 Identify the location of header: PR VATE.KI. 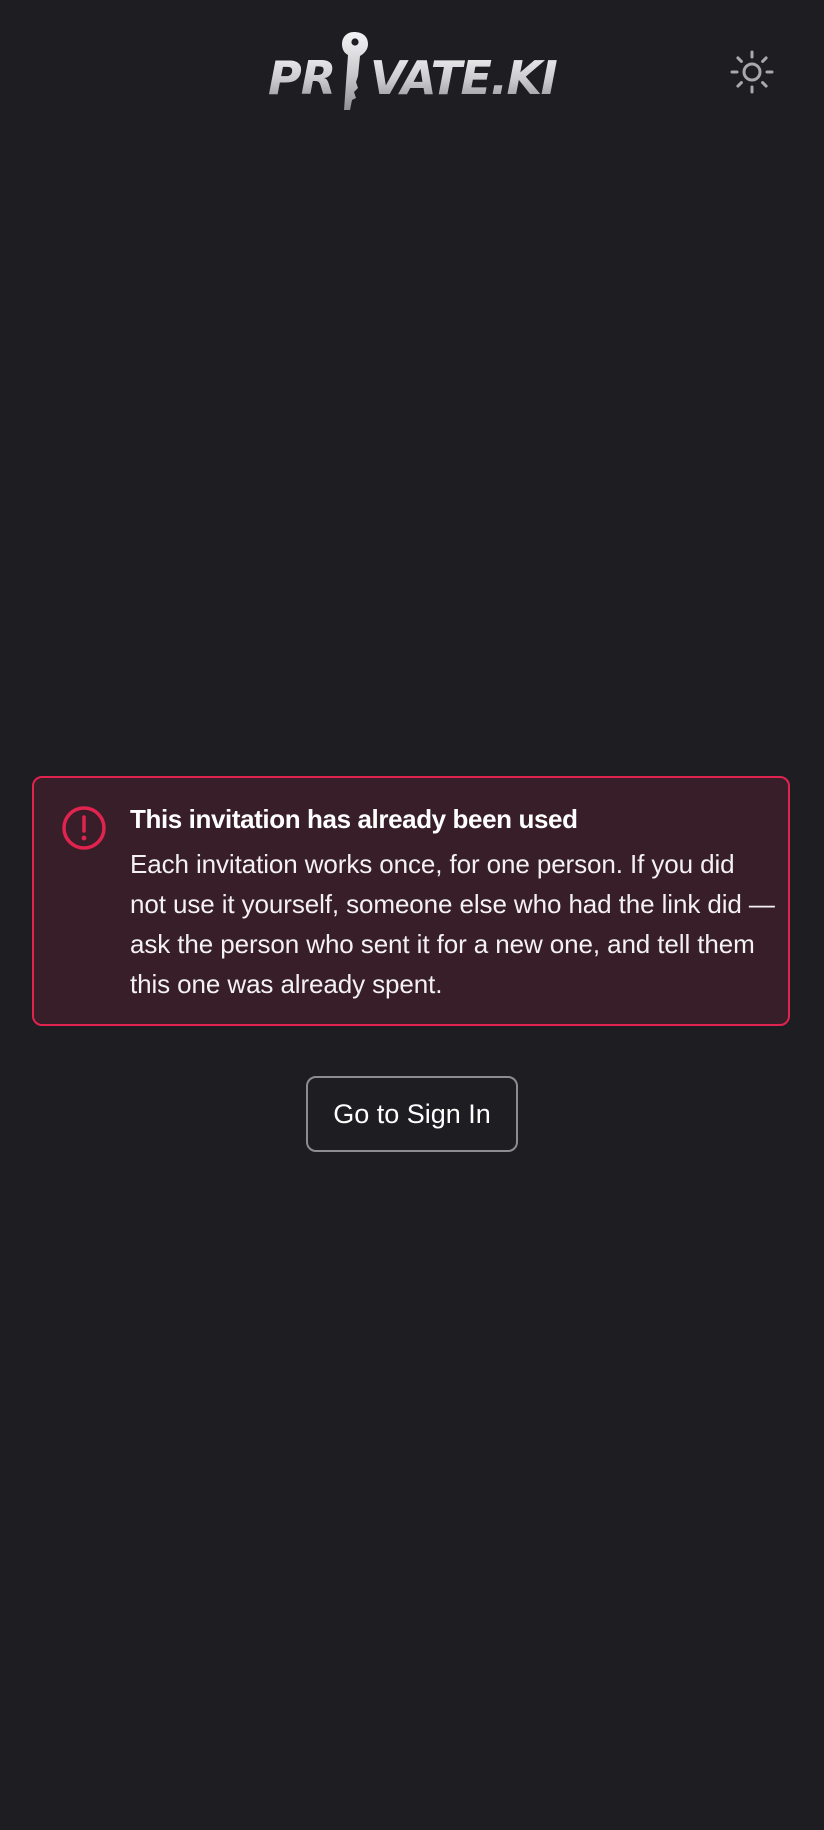
(412, 70).